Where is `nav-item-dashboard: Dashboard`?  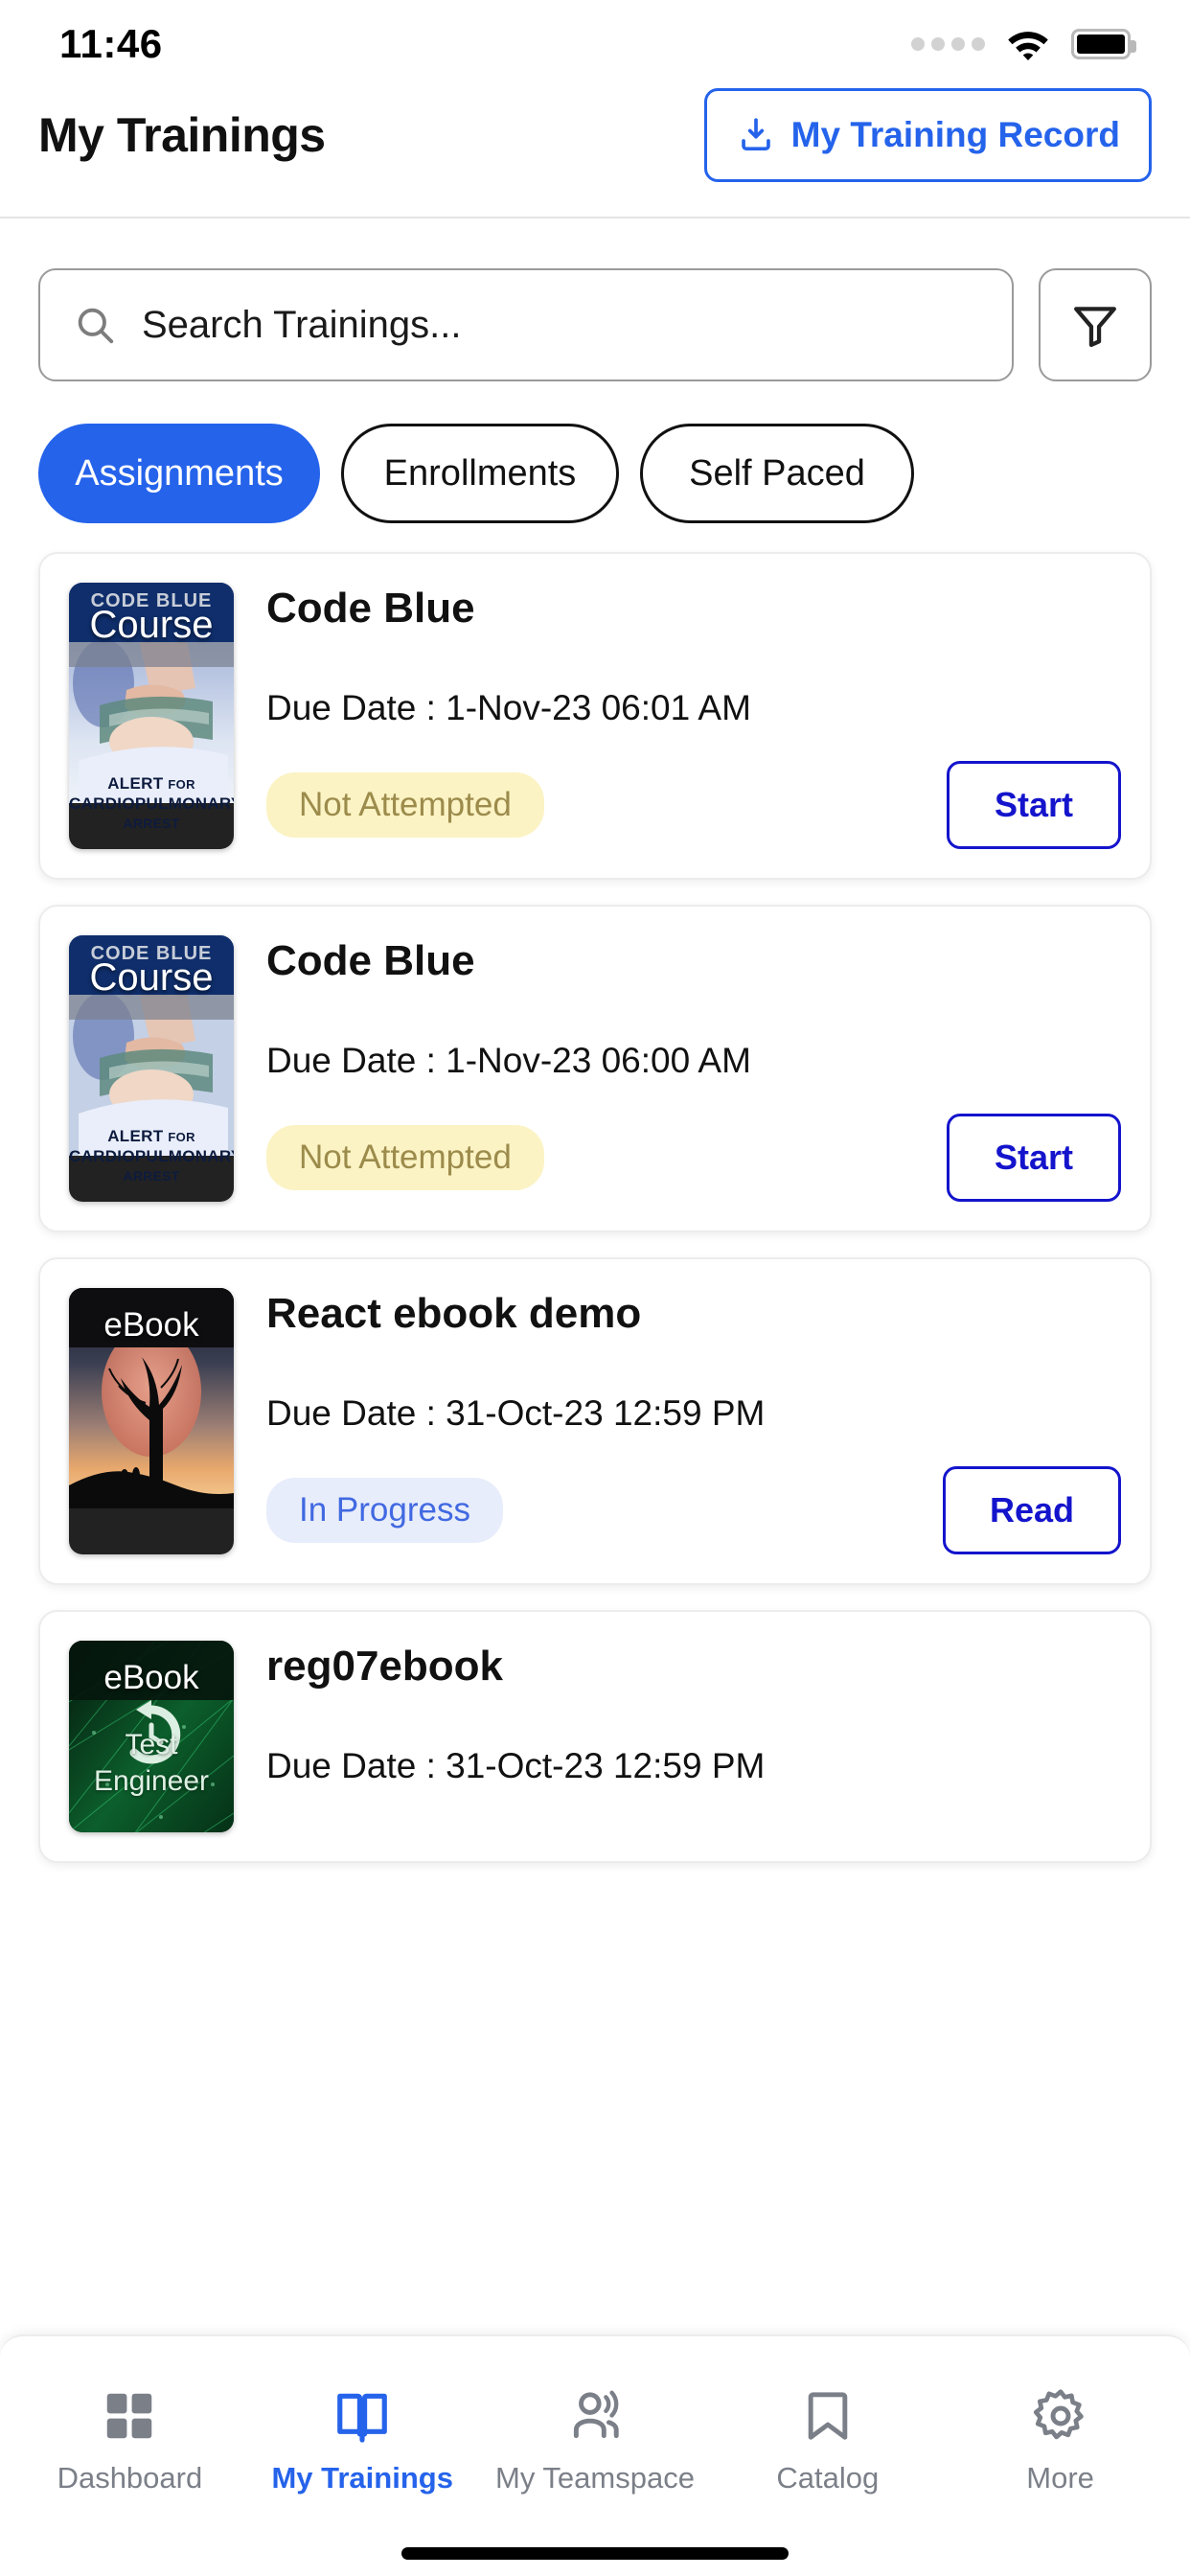 nav-item-dashboard: Dashboard is located at coordinates (129, 2441).